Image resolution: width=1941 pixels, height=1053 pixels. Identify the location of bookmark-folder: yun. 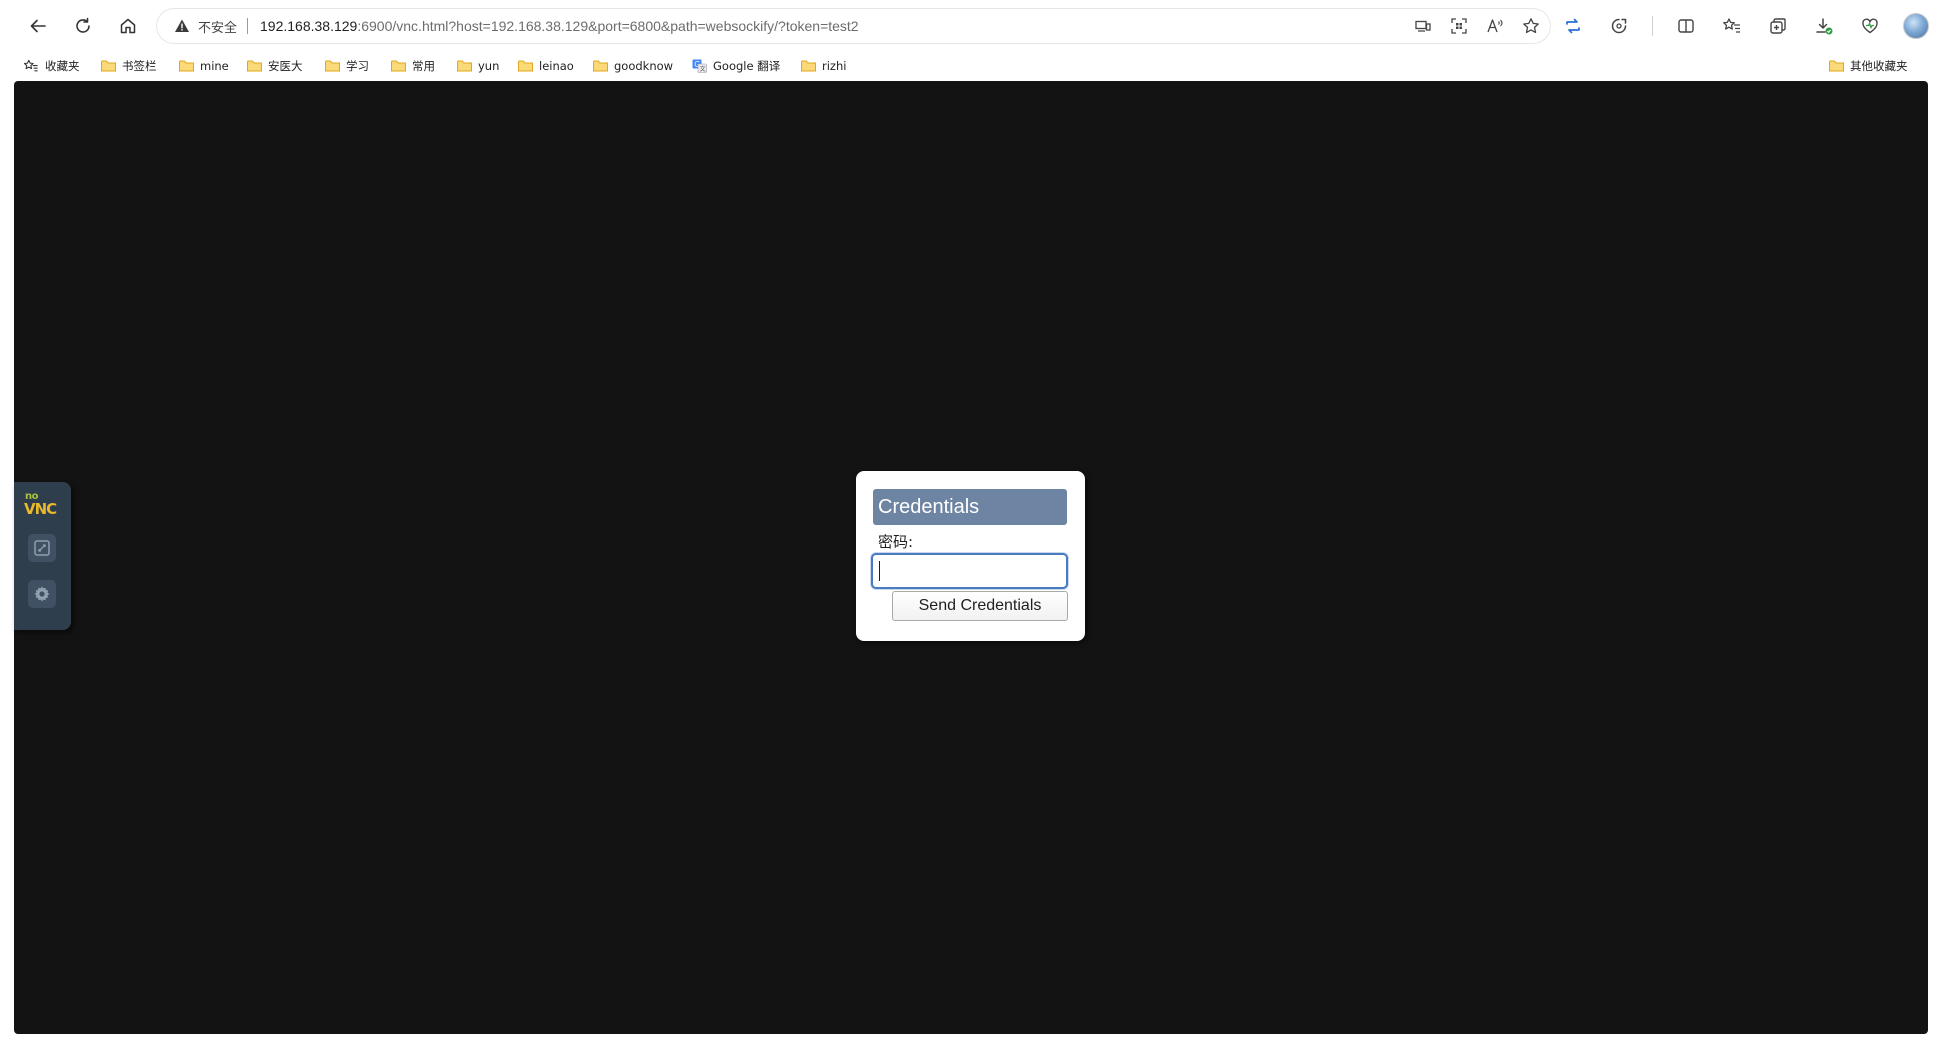
(478, 66).